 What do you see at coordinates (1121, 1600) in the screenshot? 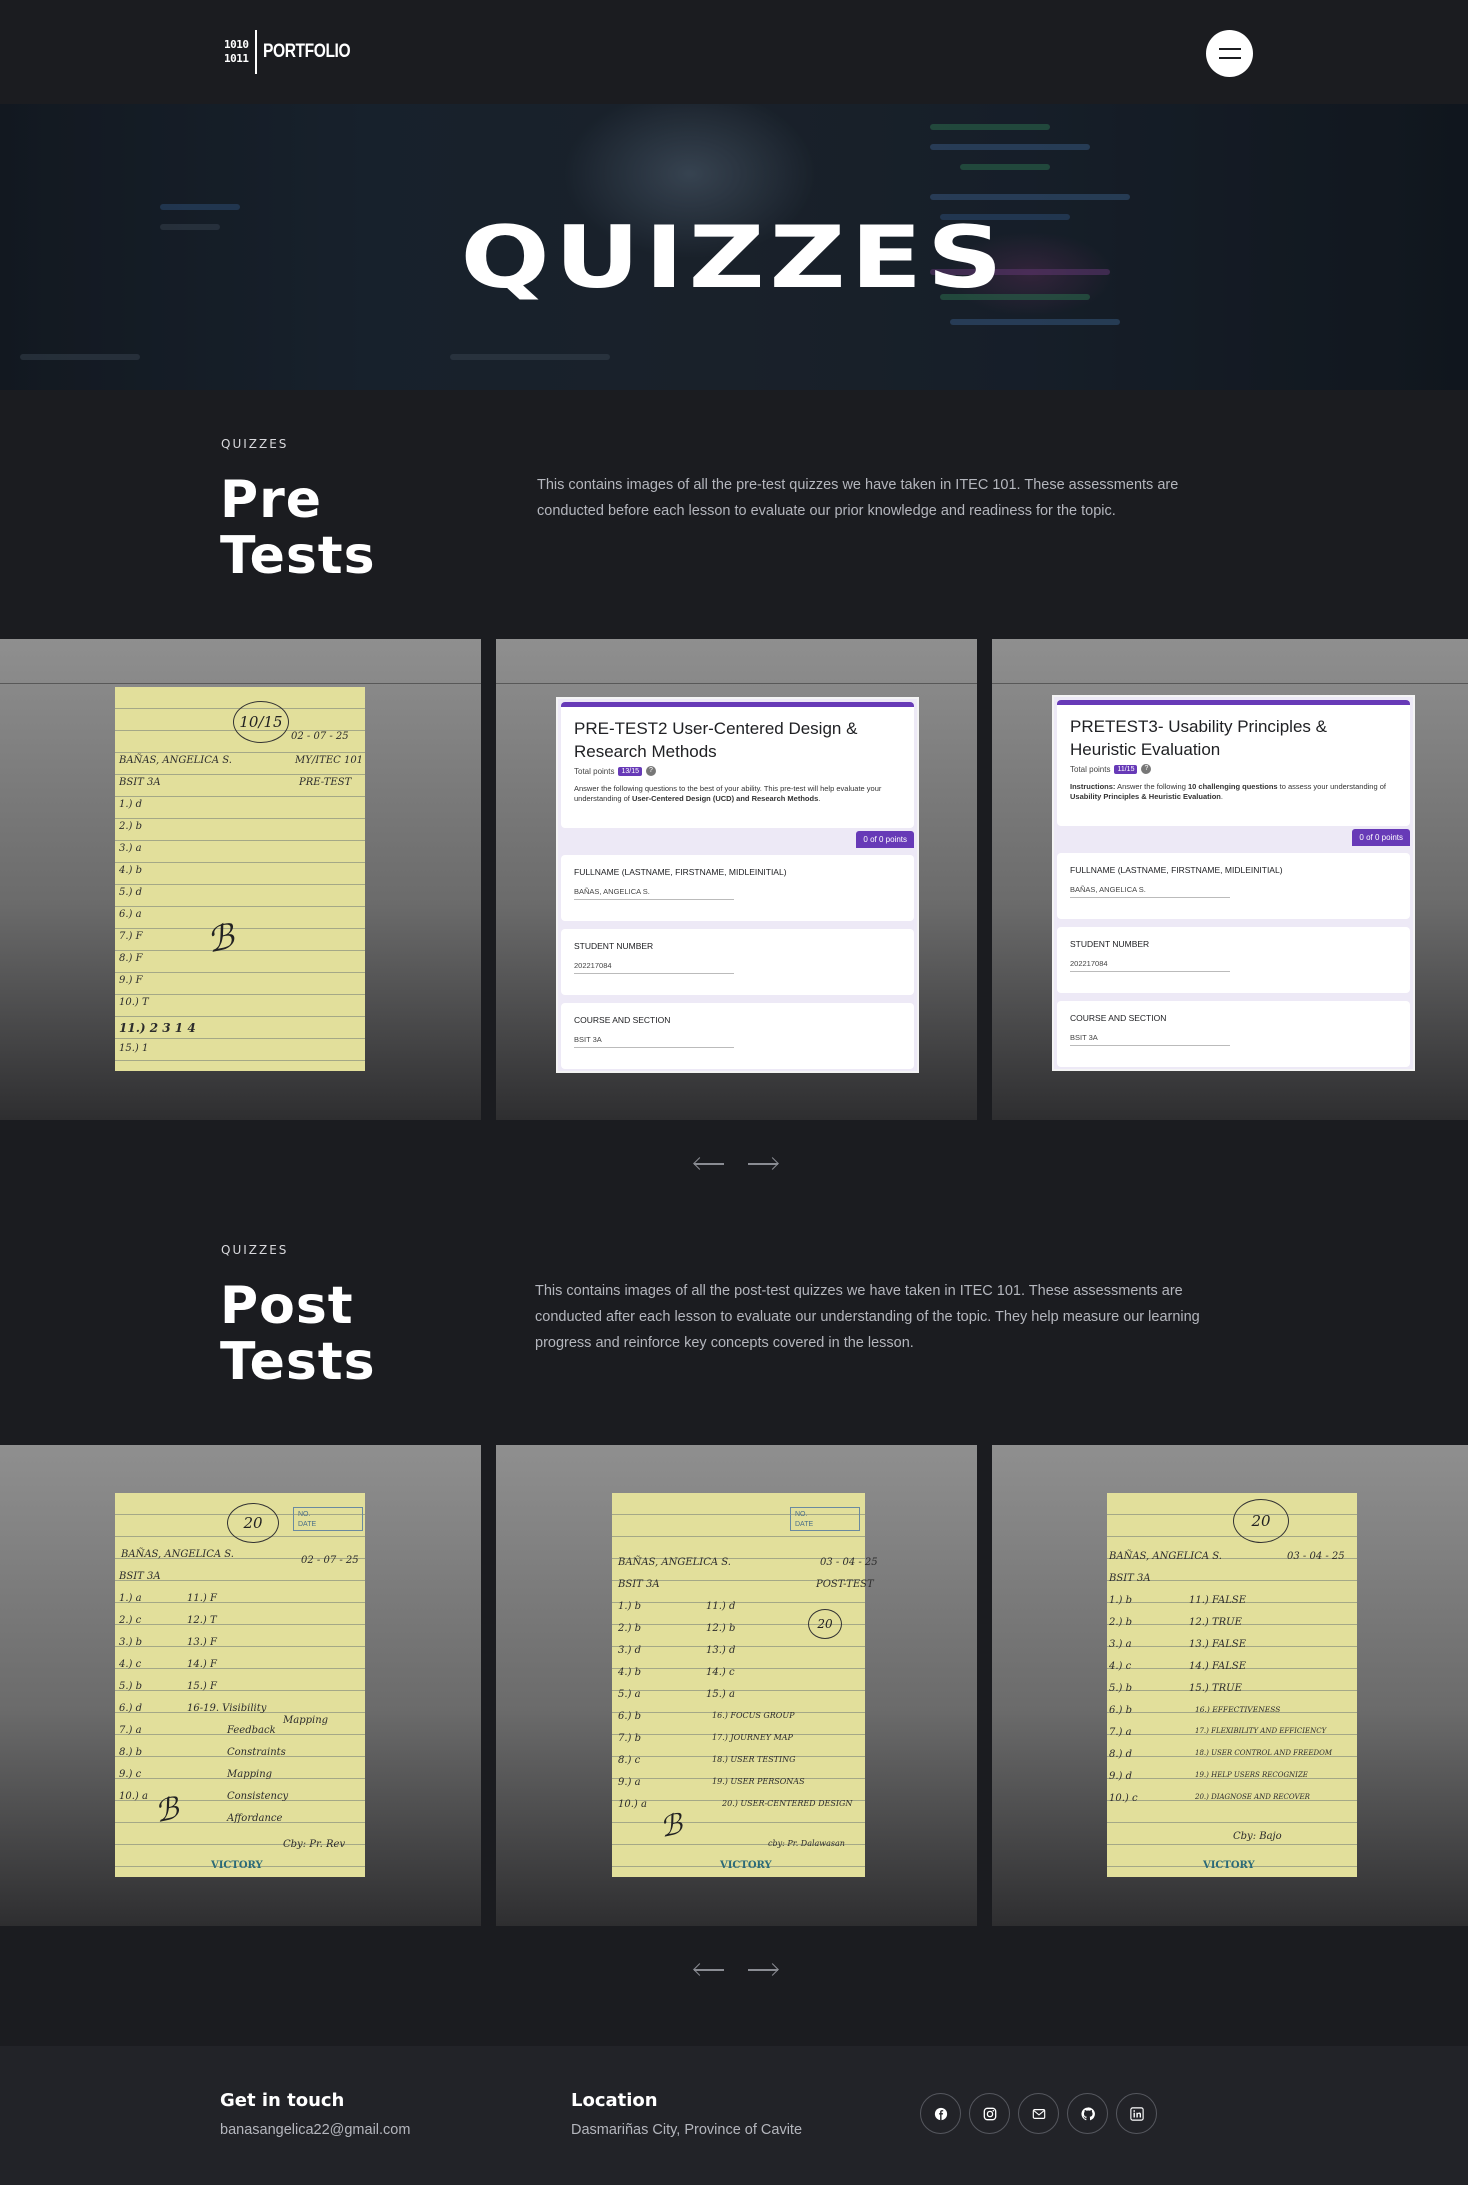
I see `quiz-answer: 1.) b` at bounding box center [1121, 1600].